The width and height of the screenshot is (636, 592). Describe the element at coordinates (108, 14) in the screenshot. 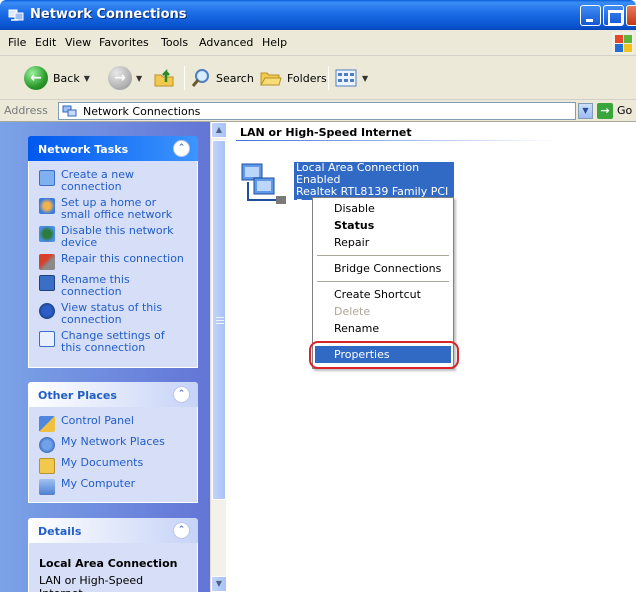

I see `window-title: Network Connections` at that location.